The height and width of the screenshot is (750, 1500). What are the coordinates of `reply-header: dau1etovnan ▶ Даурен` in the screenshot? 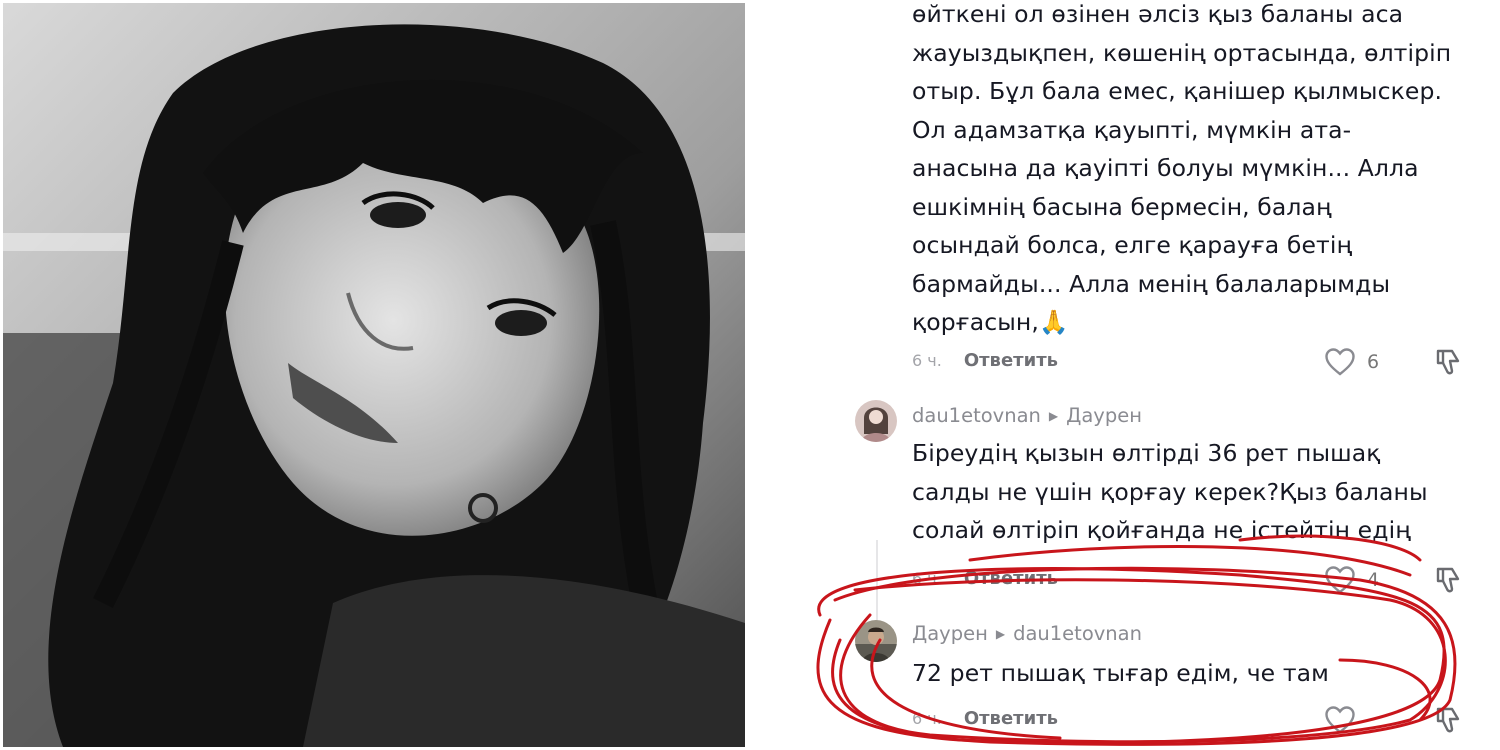 It's located at (1027, 415).